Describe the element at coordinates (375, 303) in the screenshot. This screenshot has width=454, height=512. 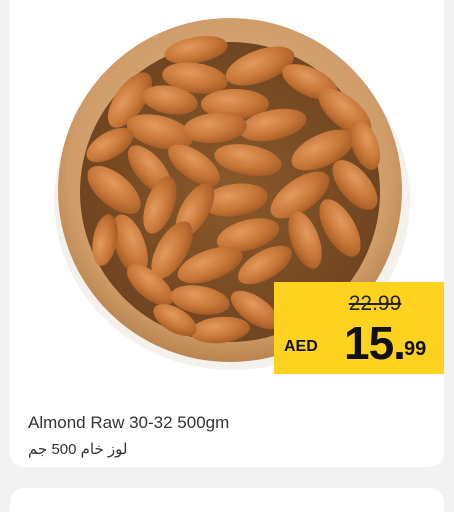
I see `old-price: 22.99` at that location.